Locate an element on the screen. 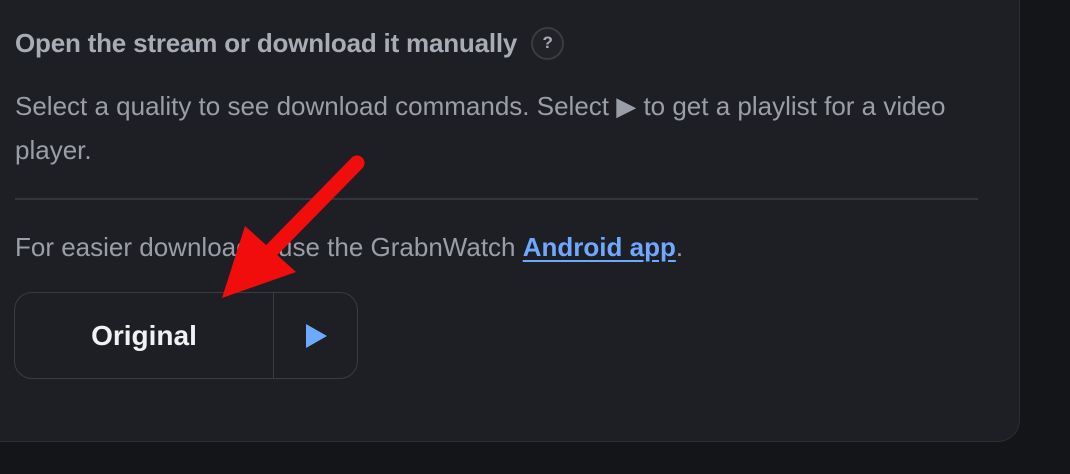 This screenshot has height=474, width=1070. help-icon: ? is located at coordinates (548, 43).